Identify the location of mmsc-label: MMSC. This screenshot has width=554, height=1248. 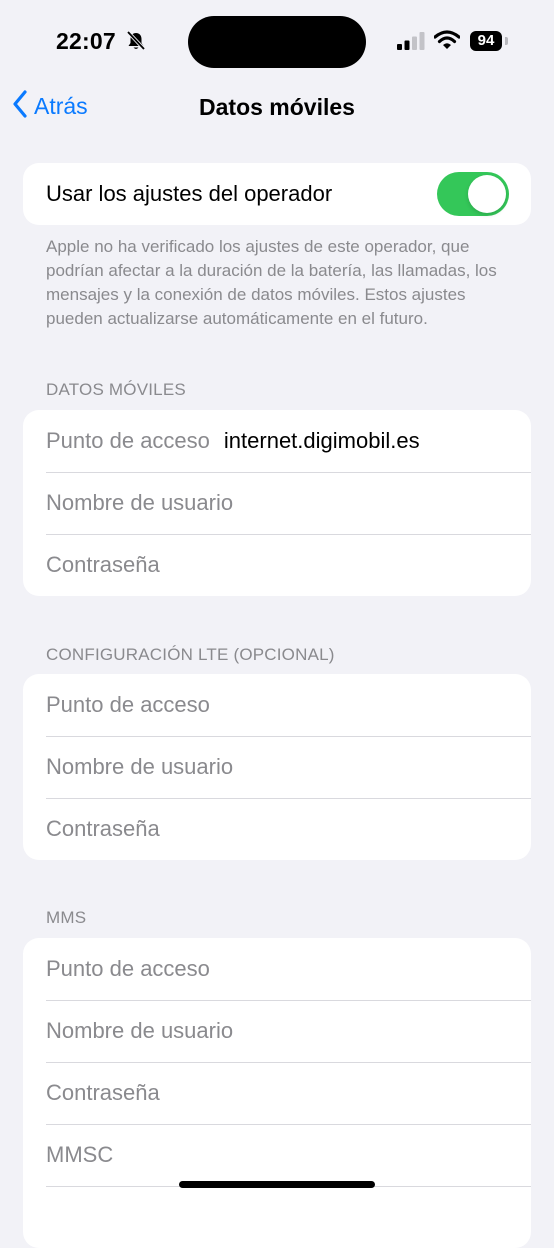
(80, 1154).